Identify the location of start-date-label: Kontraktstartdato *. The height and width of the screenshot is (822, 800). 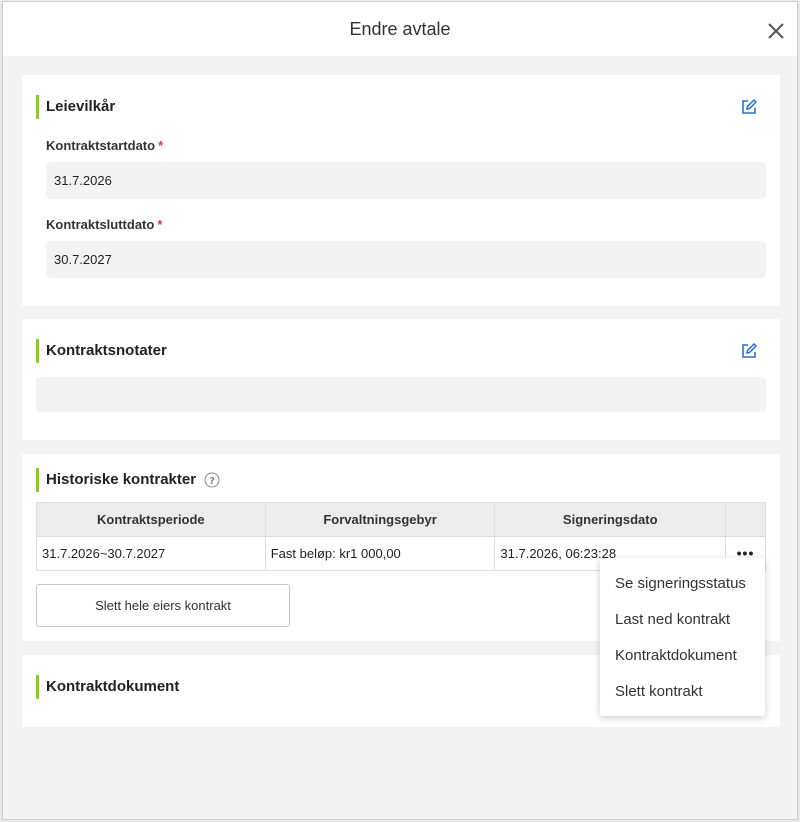
(105, 145).